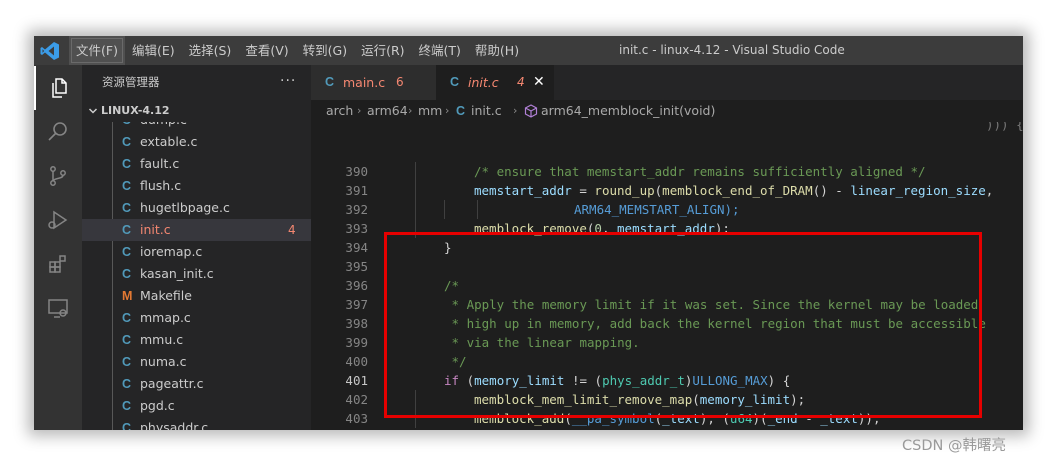 This screenshot has height=464, width=1057. What do you see at coordinates (58, 88) in the screenshot?
I see `activity-explorer` at bounding box center [58, 88].